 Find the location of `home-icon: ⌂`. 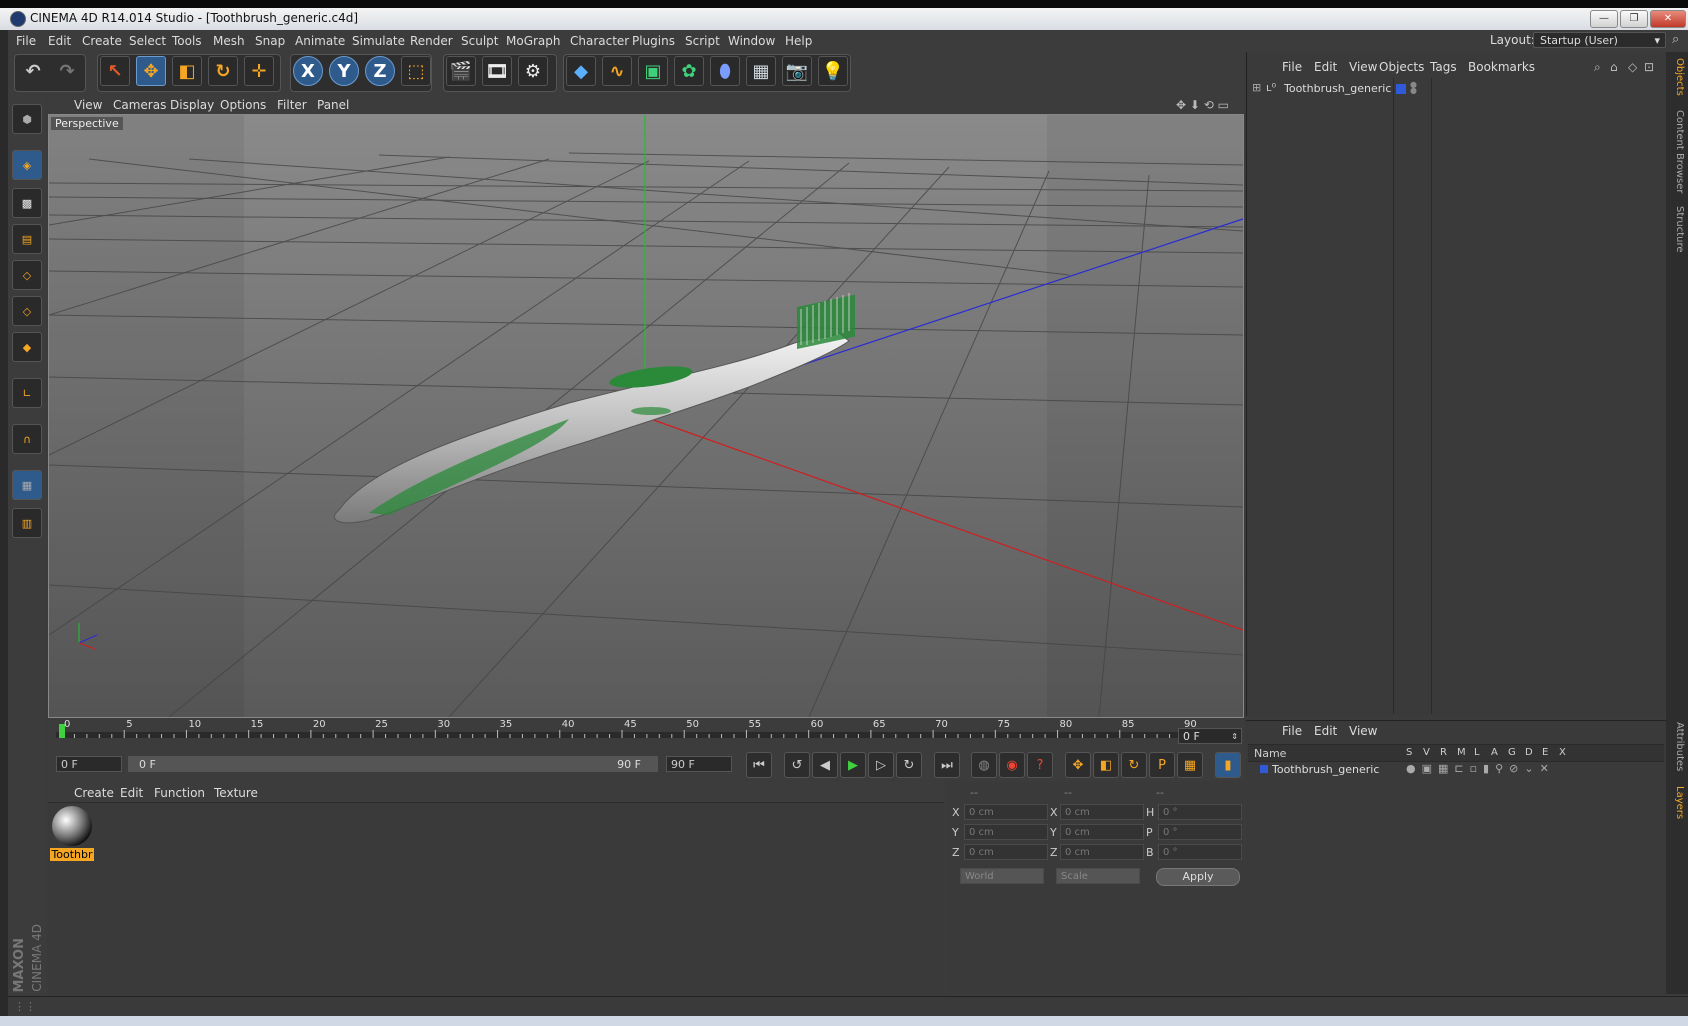

home-icon: ⌂ is located at coordinates (1614, 67).